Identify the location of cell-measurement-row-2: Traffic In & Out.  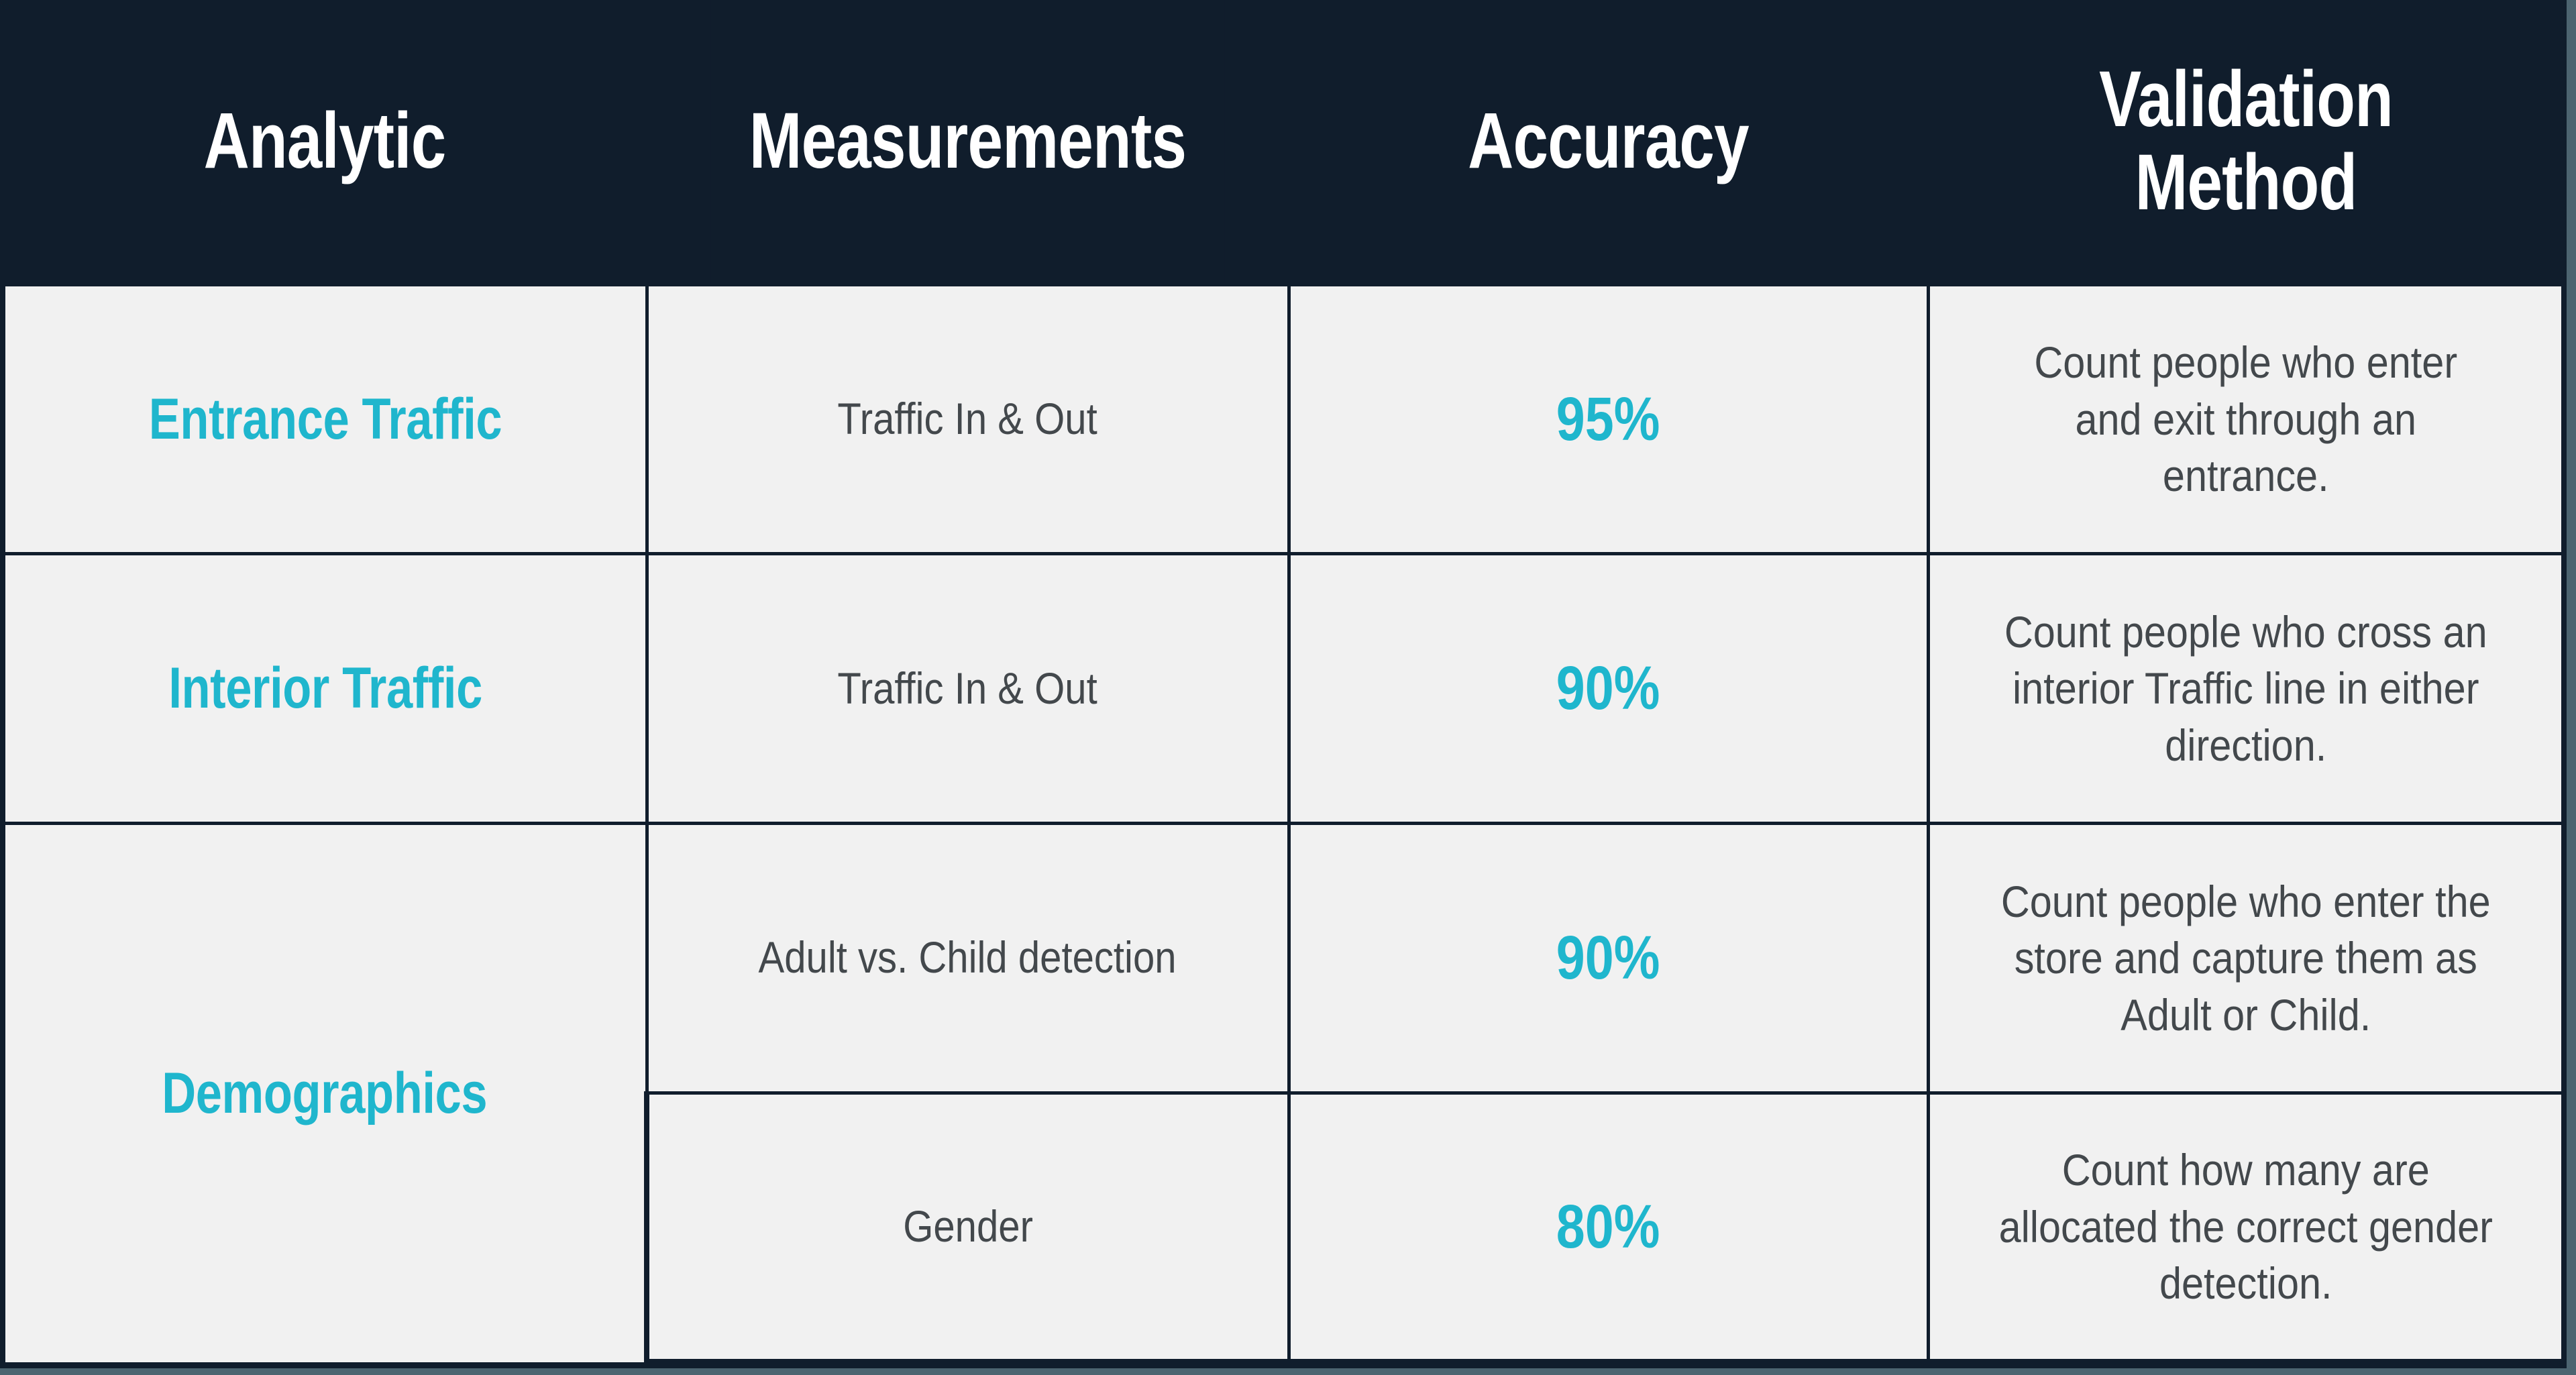
(968, 688).